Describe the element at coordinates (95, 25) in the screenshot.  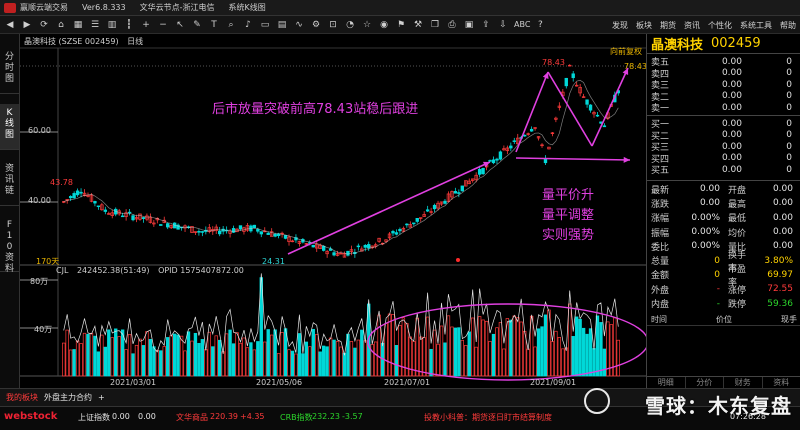
I see `list-icon: ☰` at that location.